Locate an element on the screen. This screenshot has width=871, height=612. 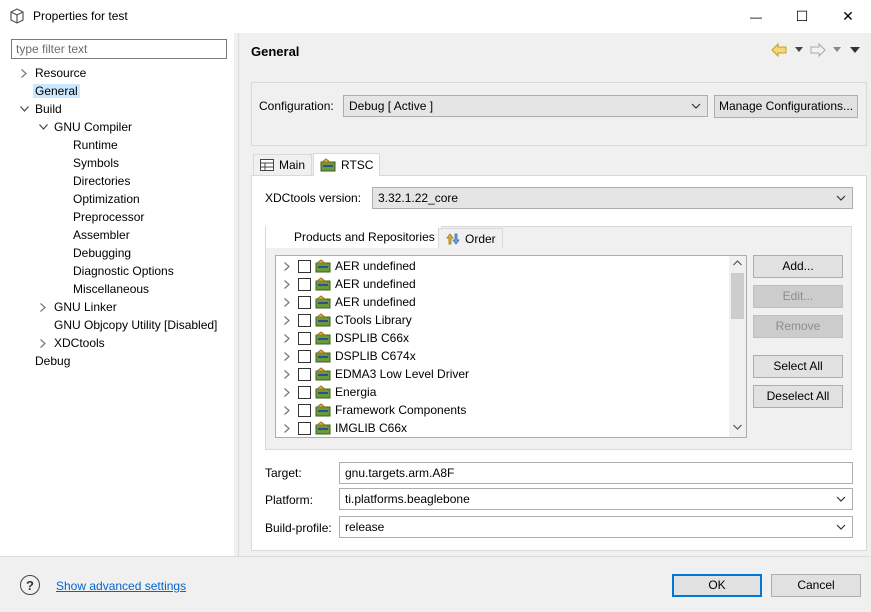
ok-button: OK is located at coordinates (717, 585).